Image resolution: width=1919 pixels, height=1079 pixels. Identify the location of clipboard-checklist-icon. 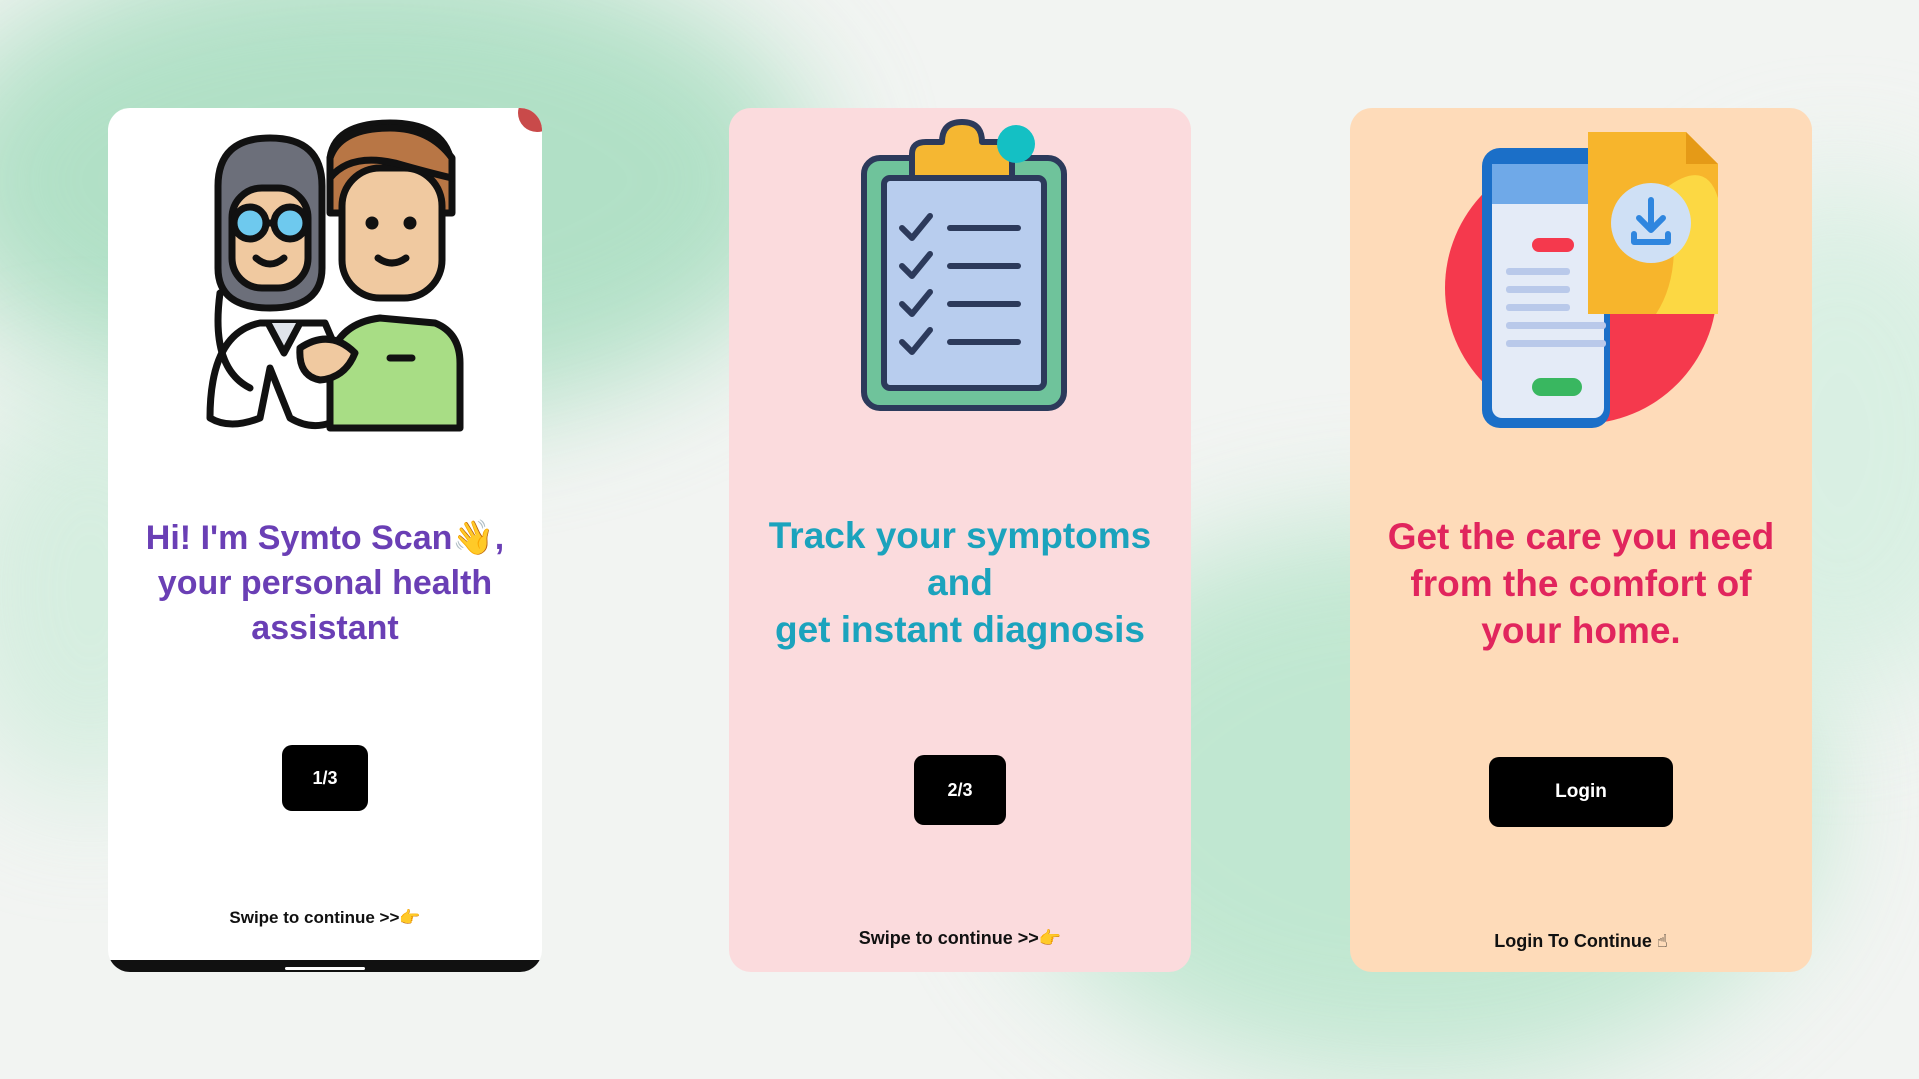
(964, 265).